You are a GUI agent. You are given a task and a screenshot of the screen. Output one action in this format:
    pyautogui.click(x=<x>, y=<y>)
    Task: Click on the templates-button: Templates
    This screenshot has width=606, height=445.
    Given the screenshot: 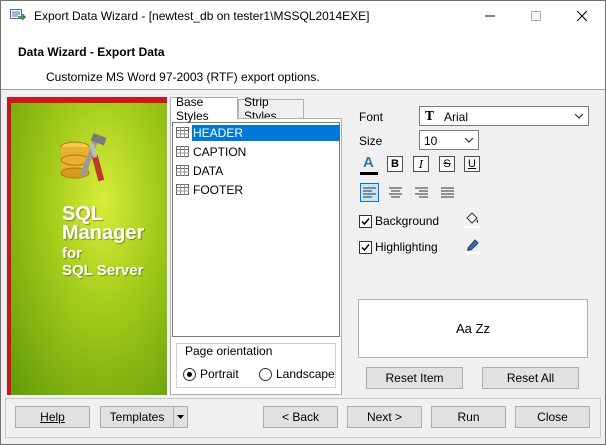 What is the action you would take?
    pyautogui.click(x=137, y=417)
    